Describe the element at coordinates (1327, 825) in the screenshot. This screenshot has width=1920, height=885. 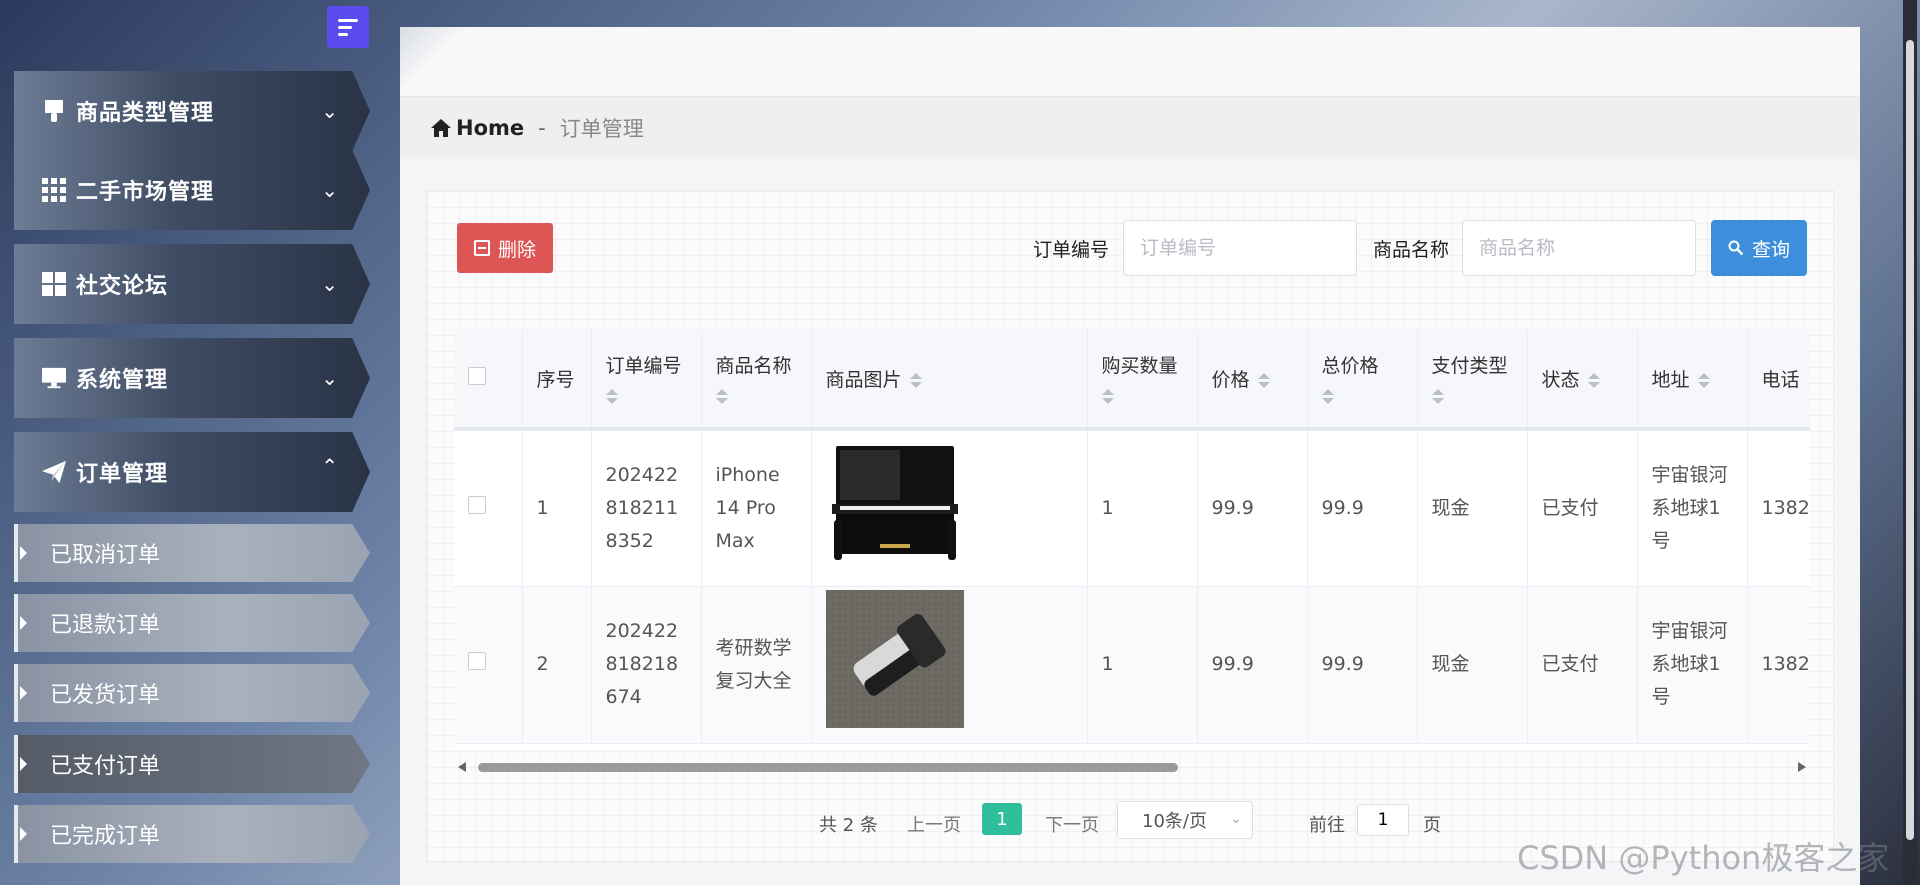
I see `goto-label: 前往` at that location.